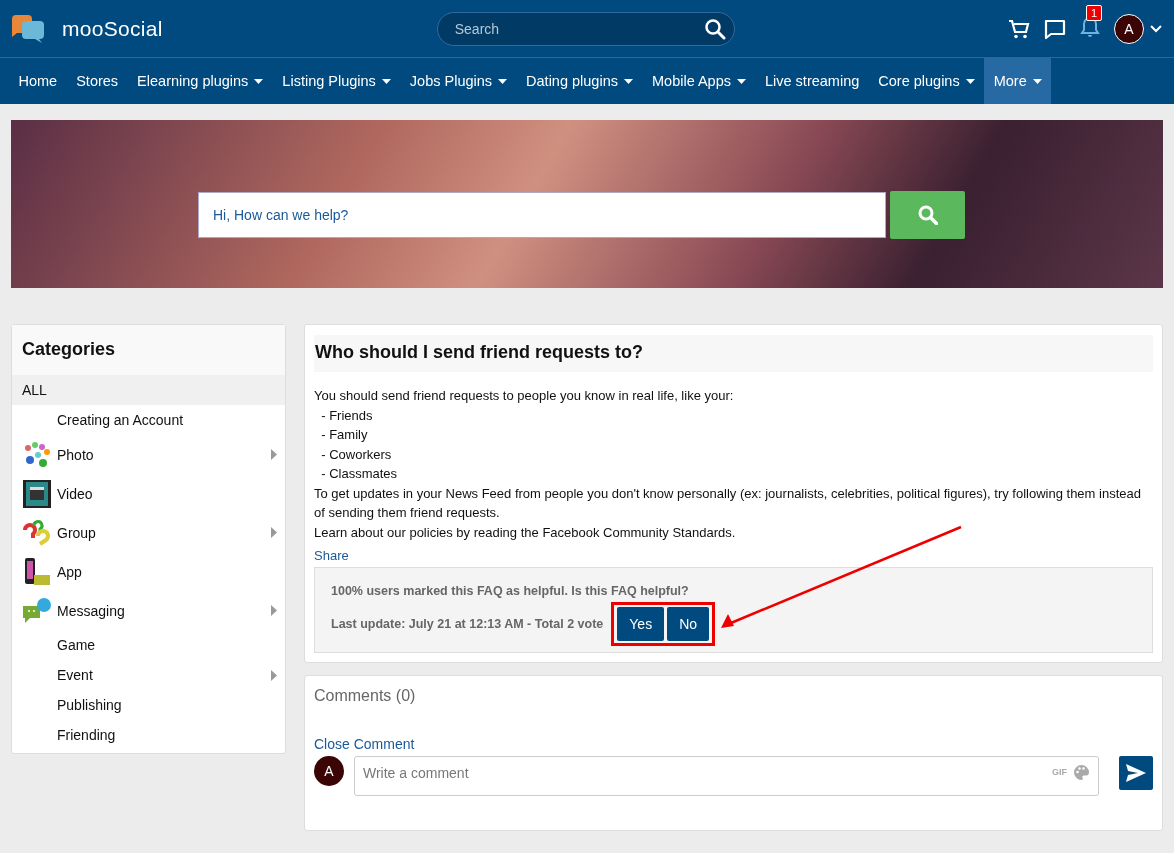 This screenshot has height=853, width=1174. What do you see at coordinates (510, 591) in the screenshot?
I see `helpful-text: 100% users marked this FAQ as helpful. Is this FAQ helpful?` at bounding box center [510, 591].